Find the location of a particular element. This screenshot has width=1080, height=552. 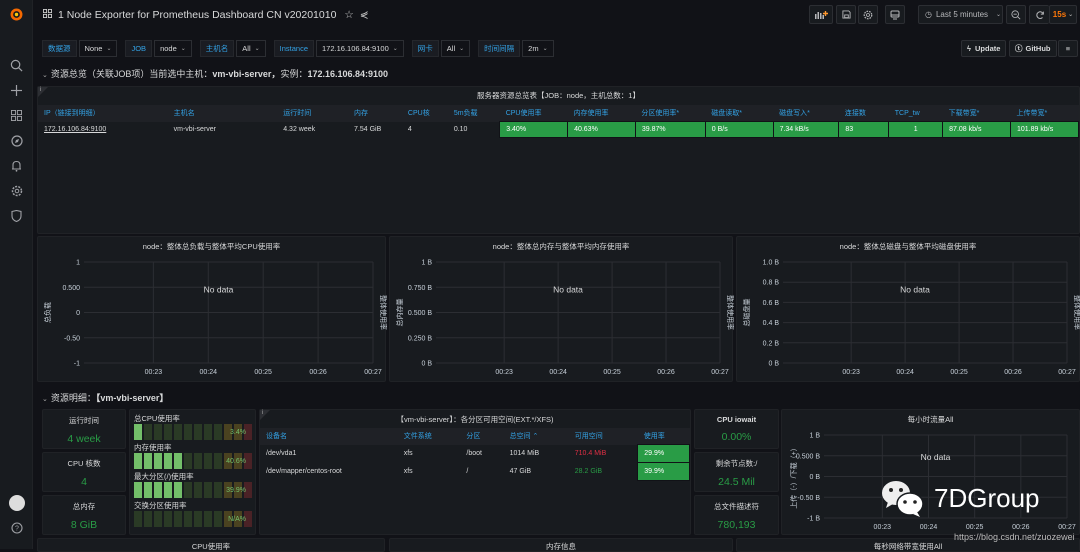

column-header: 设备名 is located at coordinates (329, 436).